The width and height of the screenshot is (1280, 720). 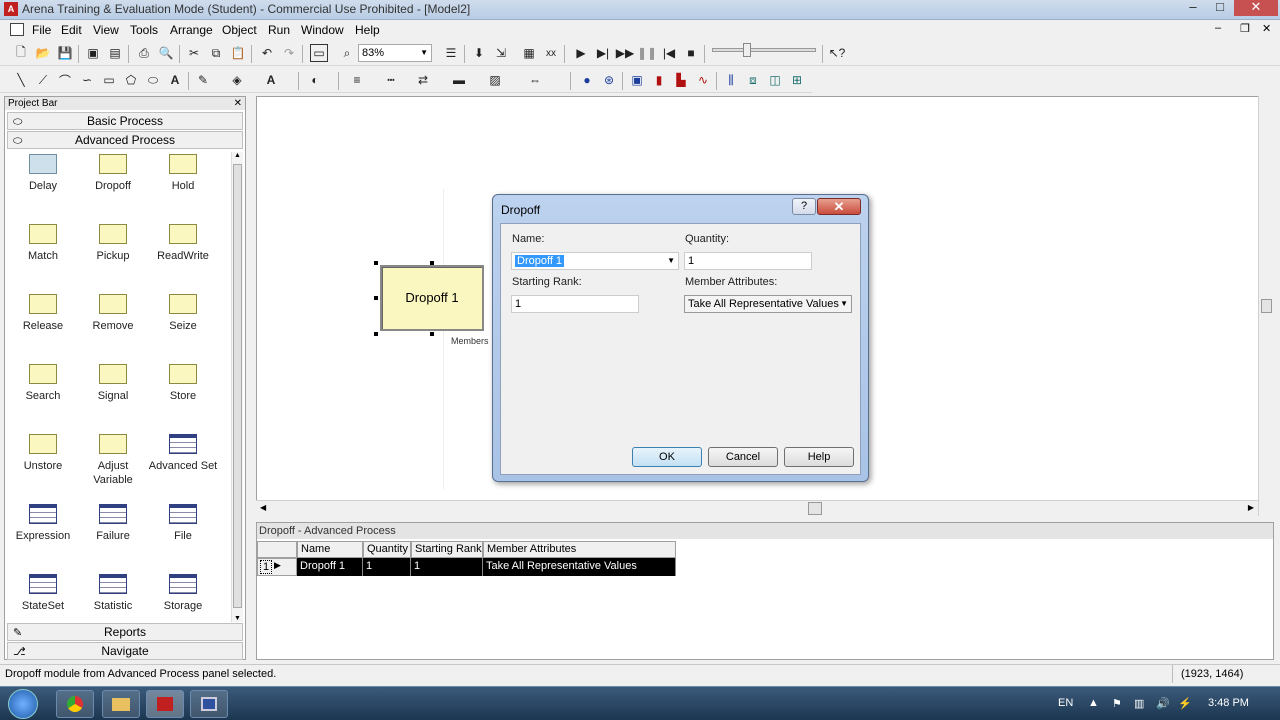 What do you see at coordinates (587, 80) in the screenshot?
I see `clock-icon: ●` at bounding box center [587, 80].